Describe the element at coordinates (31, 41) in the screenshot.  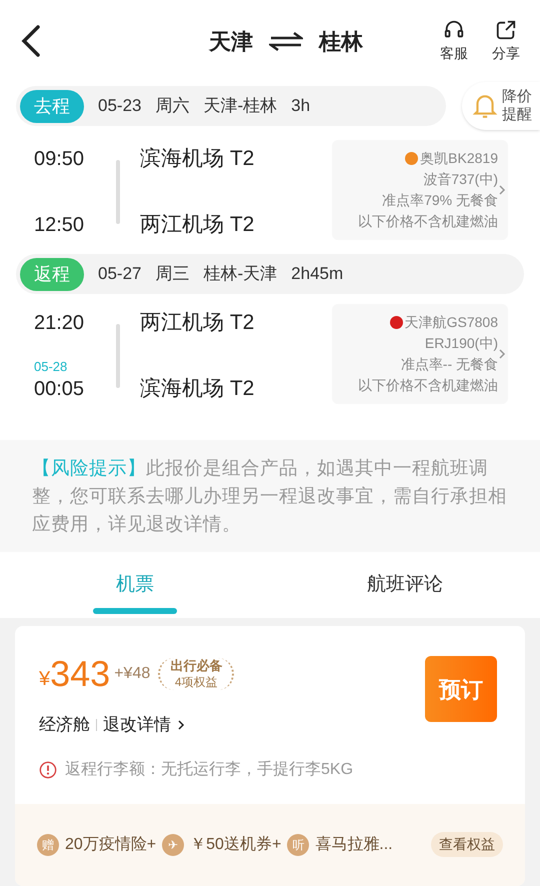
I see `back-icon` at that location.